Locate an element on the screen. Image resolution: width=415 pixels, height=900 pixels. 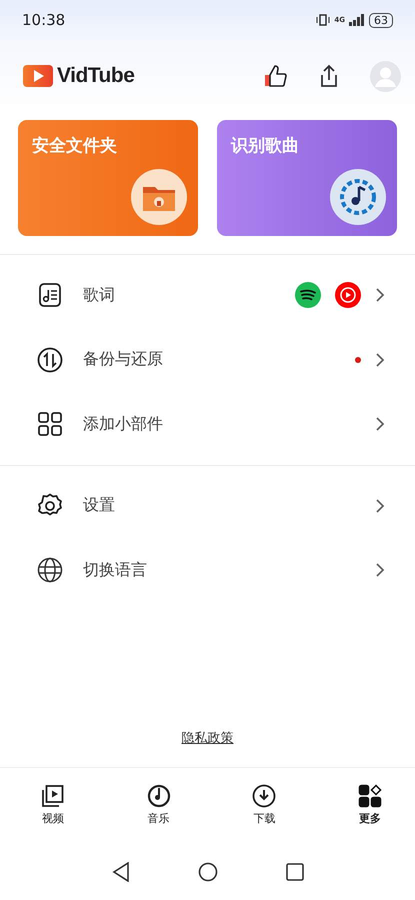
recents-icon is located at coordinates (295, 872).